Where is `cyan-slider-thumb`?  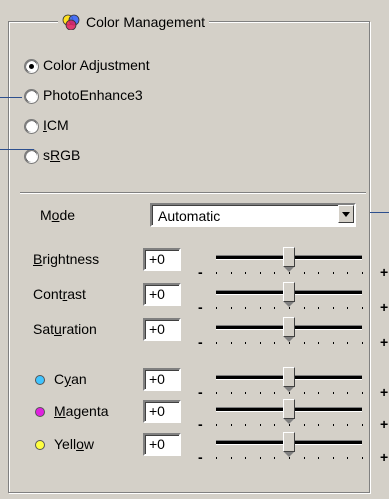 cyan-slider-thumb is located at coordinates (289, 379).